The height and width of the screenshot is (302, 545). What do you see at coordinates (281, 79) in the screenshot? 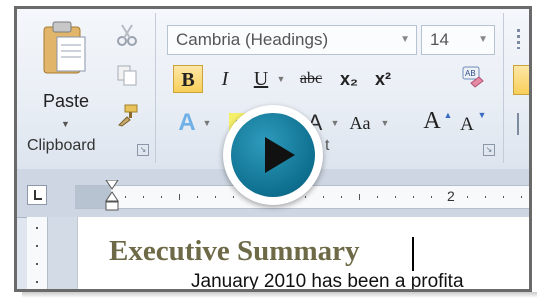
I see `underline-dropdown-icon: ▼` at bounding box center [281, 79].